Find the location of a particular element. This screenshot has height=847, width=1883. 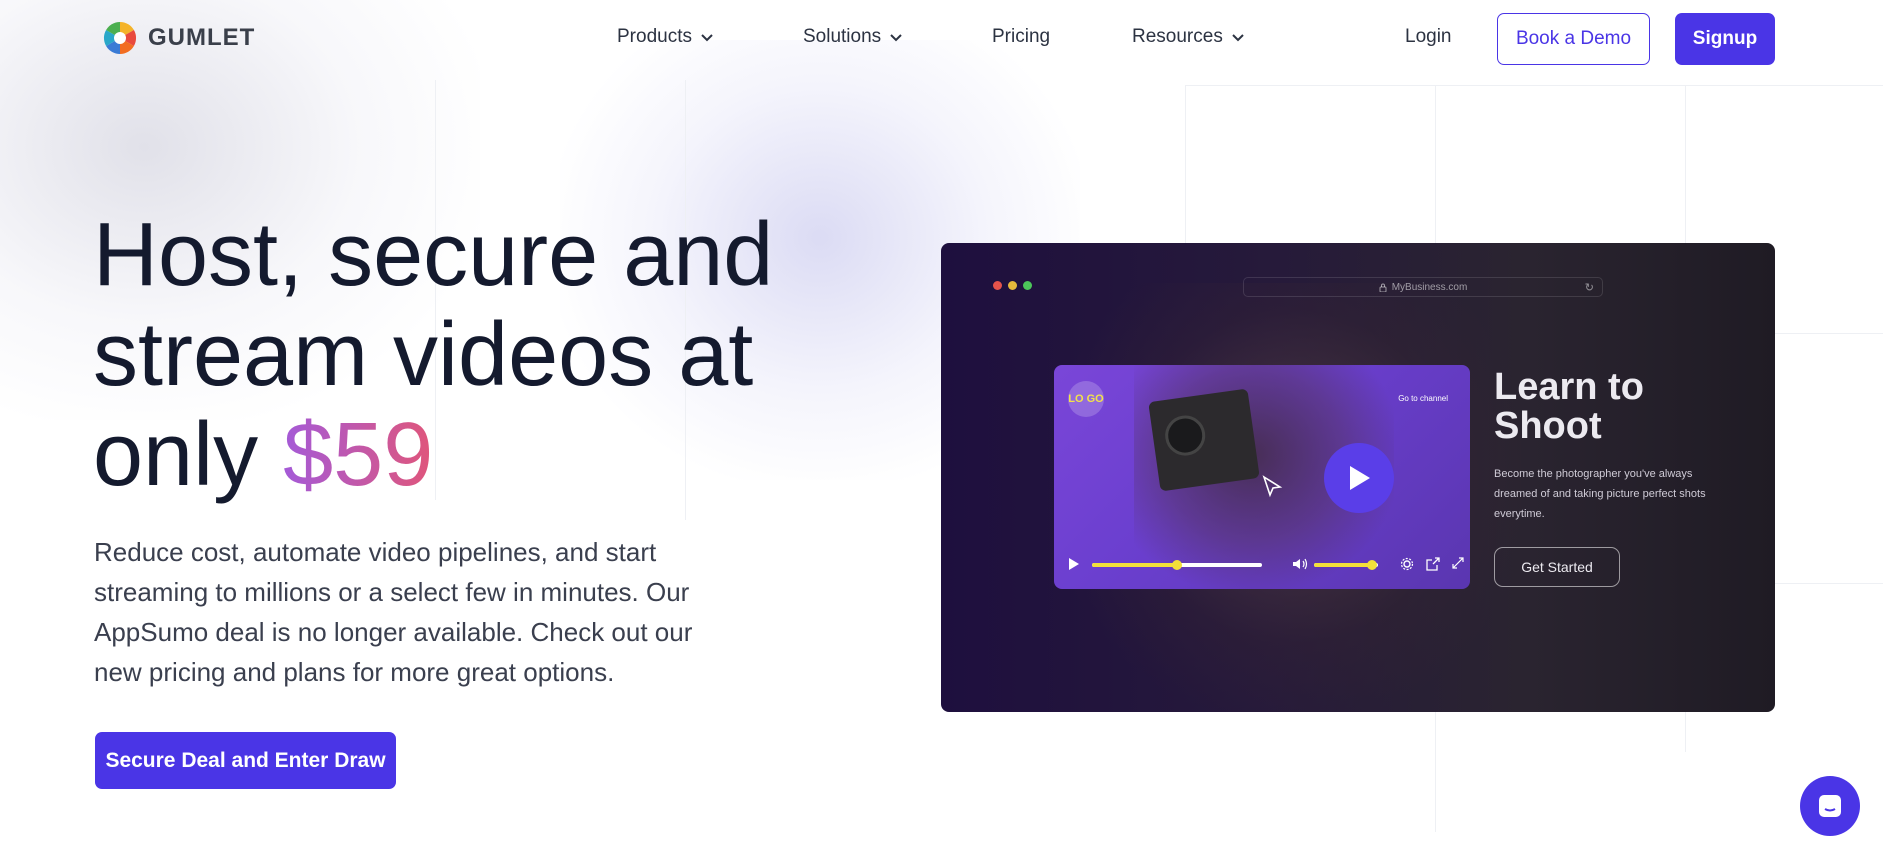

preview-headline: Learn to Shoot is located at coordinates (1569, 406).